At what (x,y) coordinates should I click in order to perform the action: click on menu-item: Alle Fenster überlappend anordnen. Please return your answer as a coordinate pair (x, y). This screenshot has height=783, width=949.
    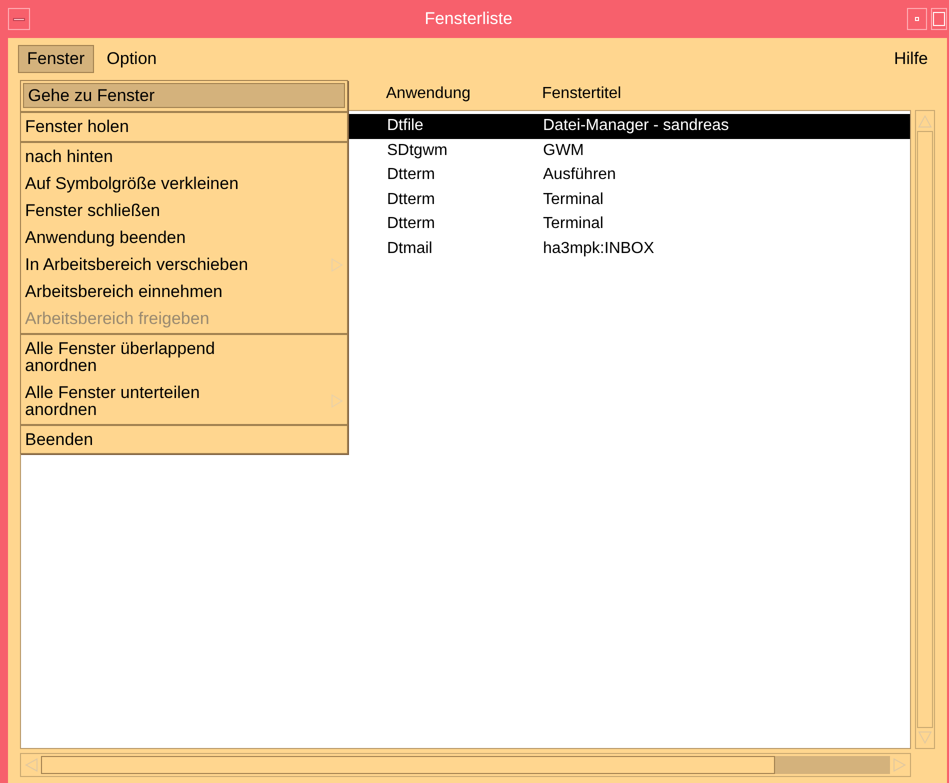
    Looking at the image, I should click on (184, 356).